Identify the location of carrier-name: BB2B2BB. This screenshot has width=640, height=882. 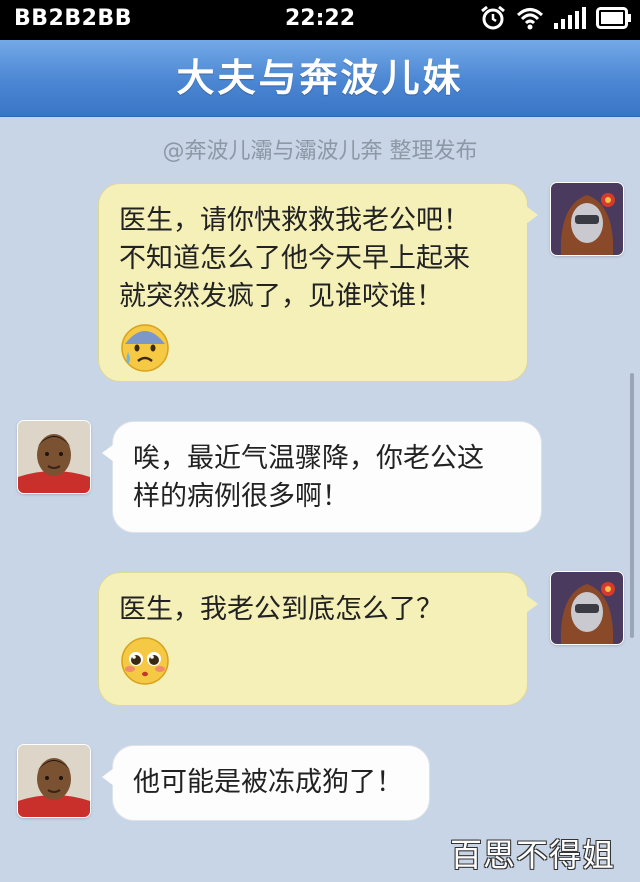
(73, 18).